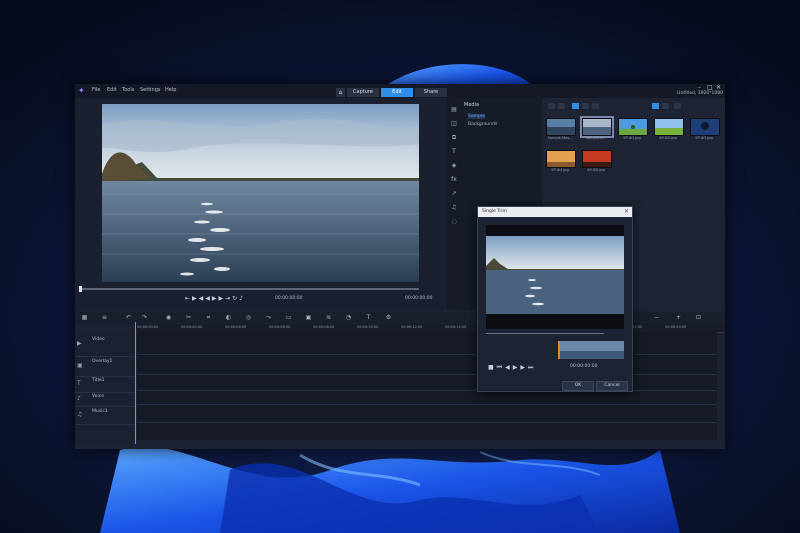  Describe the element at coordinates (242, 298) in the screenshot. I see `volume-icon: ♪` at that location.